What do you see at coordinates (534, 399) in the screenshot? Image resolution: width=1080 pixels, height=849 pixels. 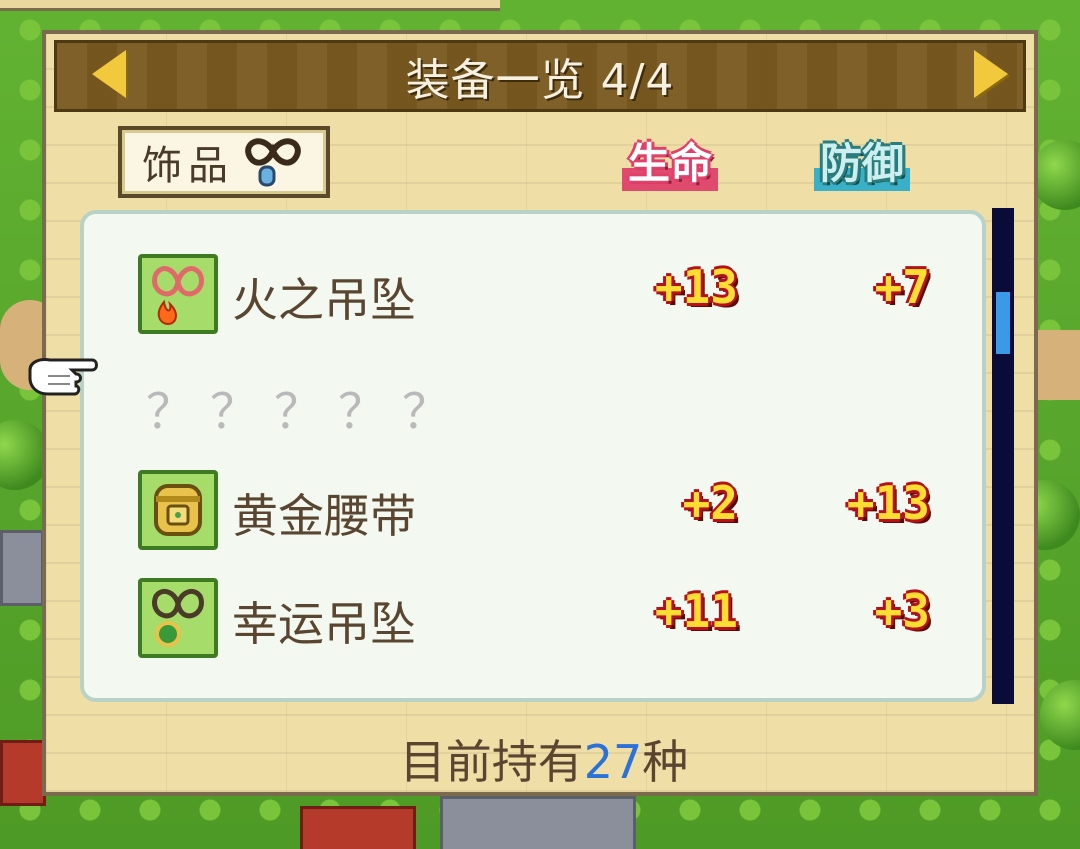 I see `list-item: ？？？？？` at bounding box center [534, 399].